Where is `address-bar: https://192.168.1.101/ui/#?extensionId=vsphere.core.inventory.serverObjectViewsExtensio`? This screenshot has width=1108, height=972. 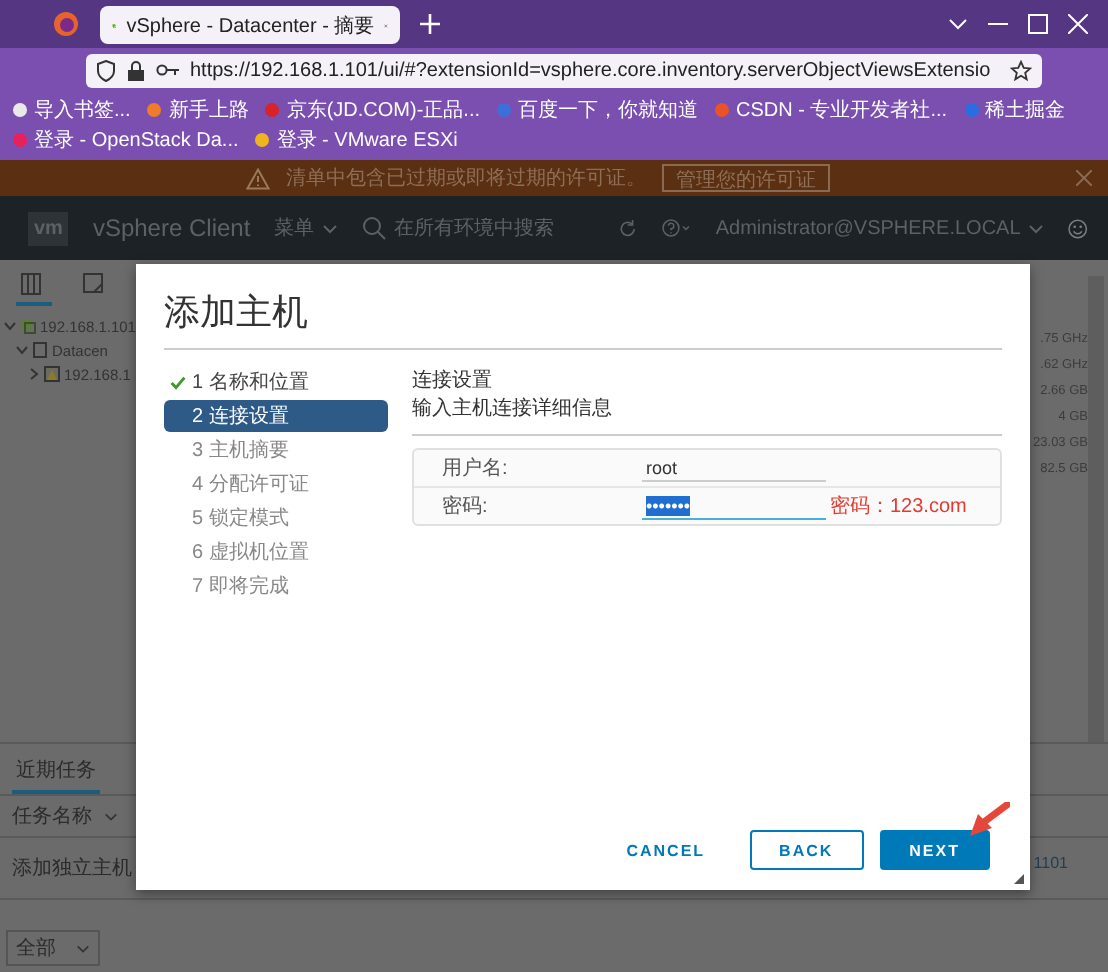 address-bar: https://192.168.1.101/ui/#?extensionId=vsphere.core.inventory.serverObjectViewsExtensio is located at coordinates (564, 70).